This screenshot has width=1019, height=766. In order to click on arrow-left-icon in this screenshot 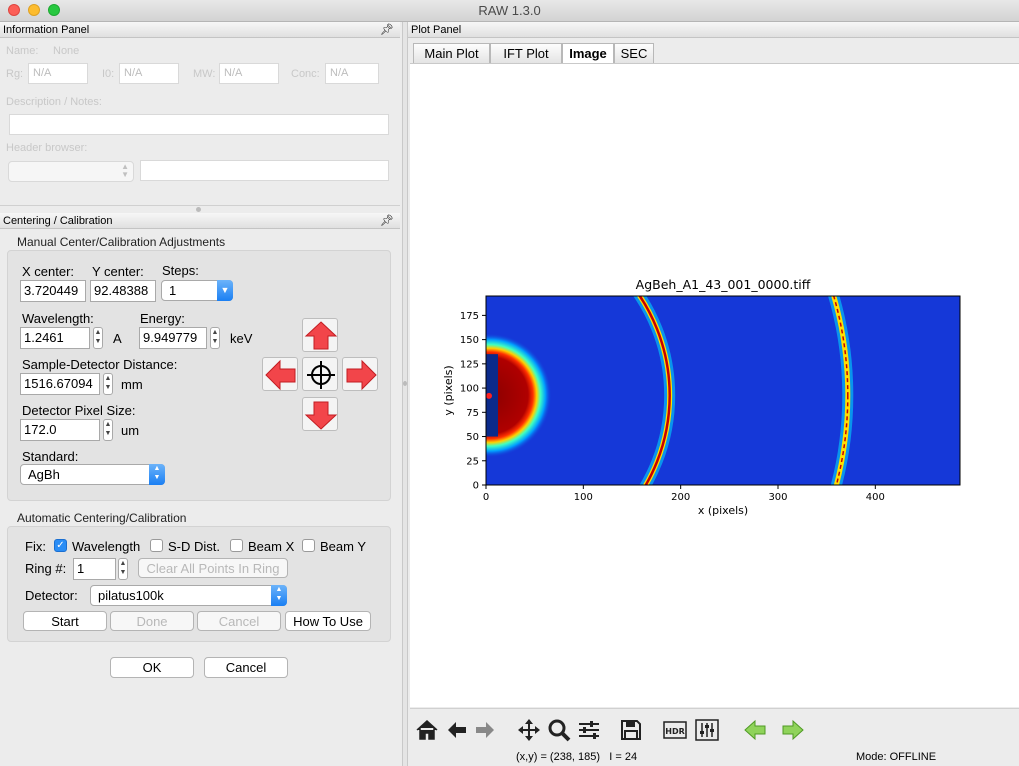, I will do `click(280, 375)`.